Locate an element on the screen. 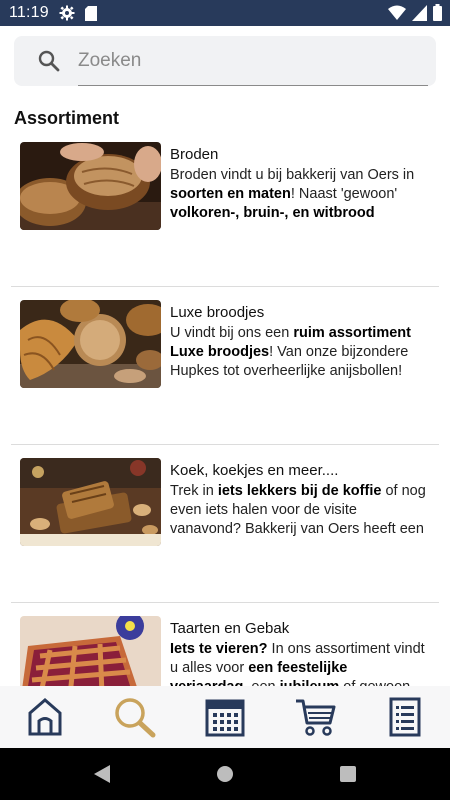 This screenshot has width=450, height=800. battery-icon is located at coordinates (437, 15).